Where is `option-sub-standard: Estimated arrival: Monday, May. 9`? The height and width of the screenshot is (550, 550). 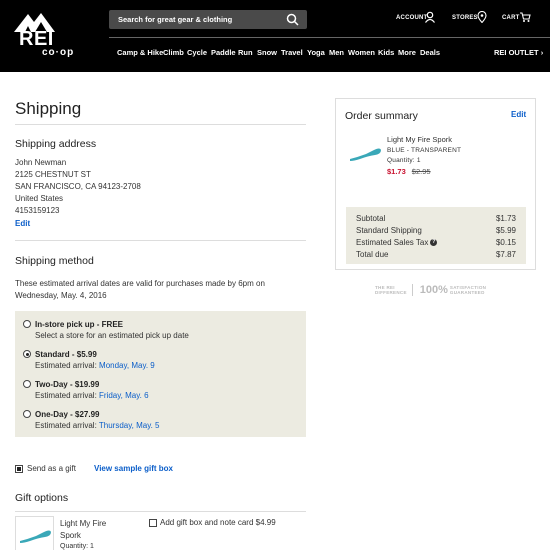
option-sub-standard: Estimated arrival: Monday, May. 9 is located at coordinates (95, 365).